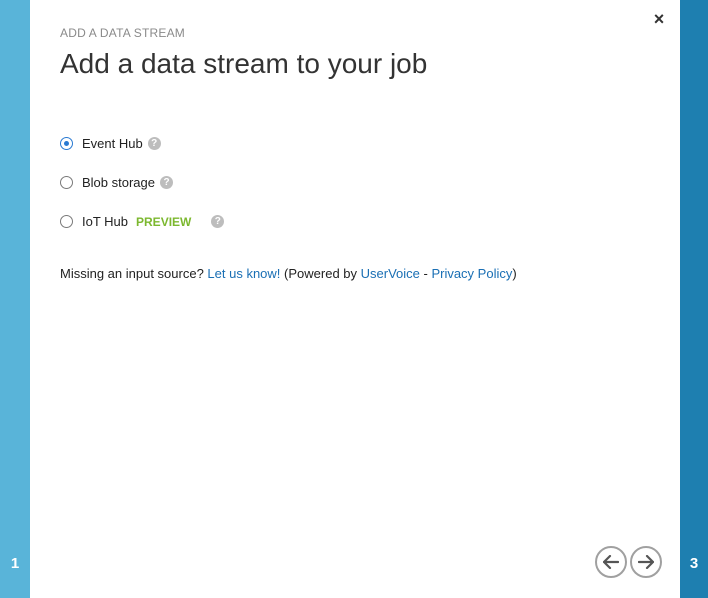 The height and width of the screenshot is (598, 708). What do you see at coordinates (320, 273) in the screenshot?
I see `note-middle: (Powered by` at bounding box center [320, 273].